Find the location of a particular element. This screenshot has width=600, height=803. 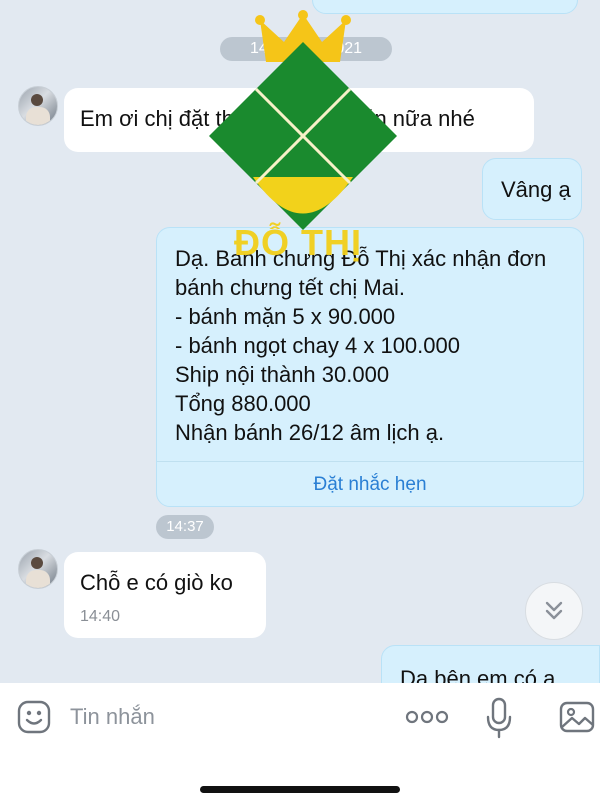

message-composer: Tin nhắn is located at coordinates (300, 743).